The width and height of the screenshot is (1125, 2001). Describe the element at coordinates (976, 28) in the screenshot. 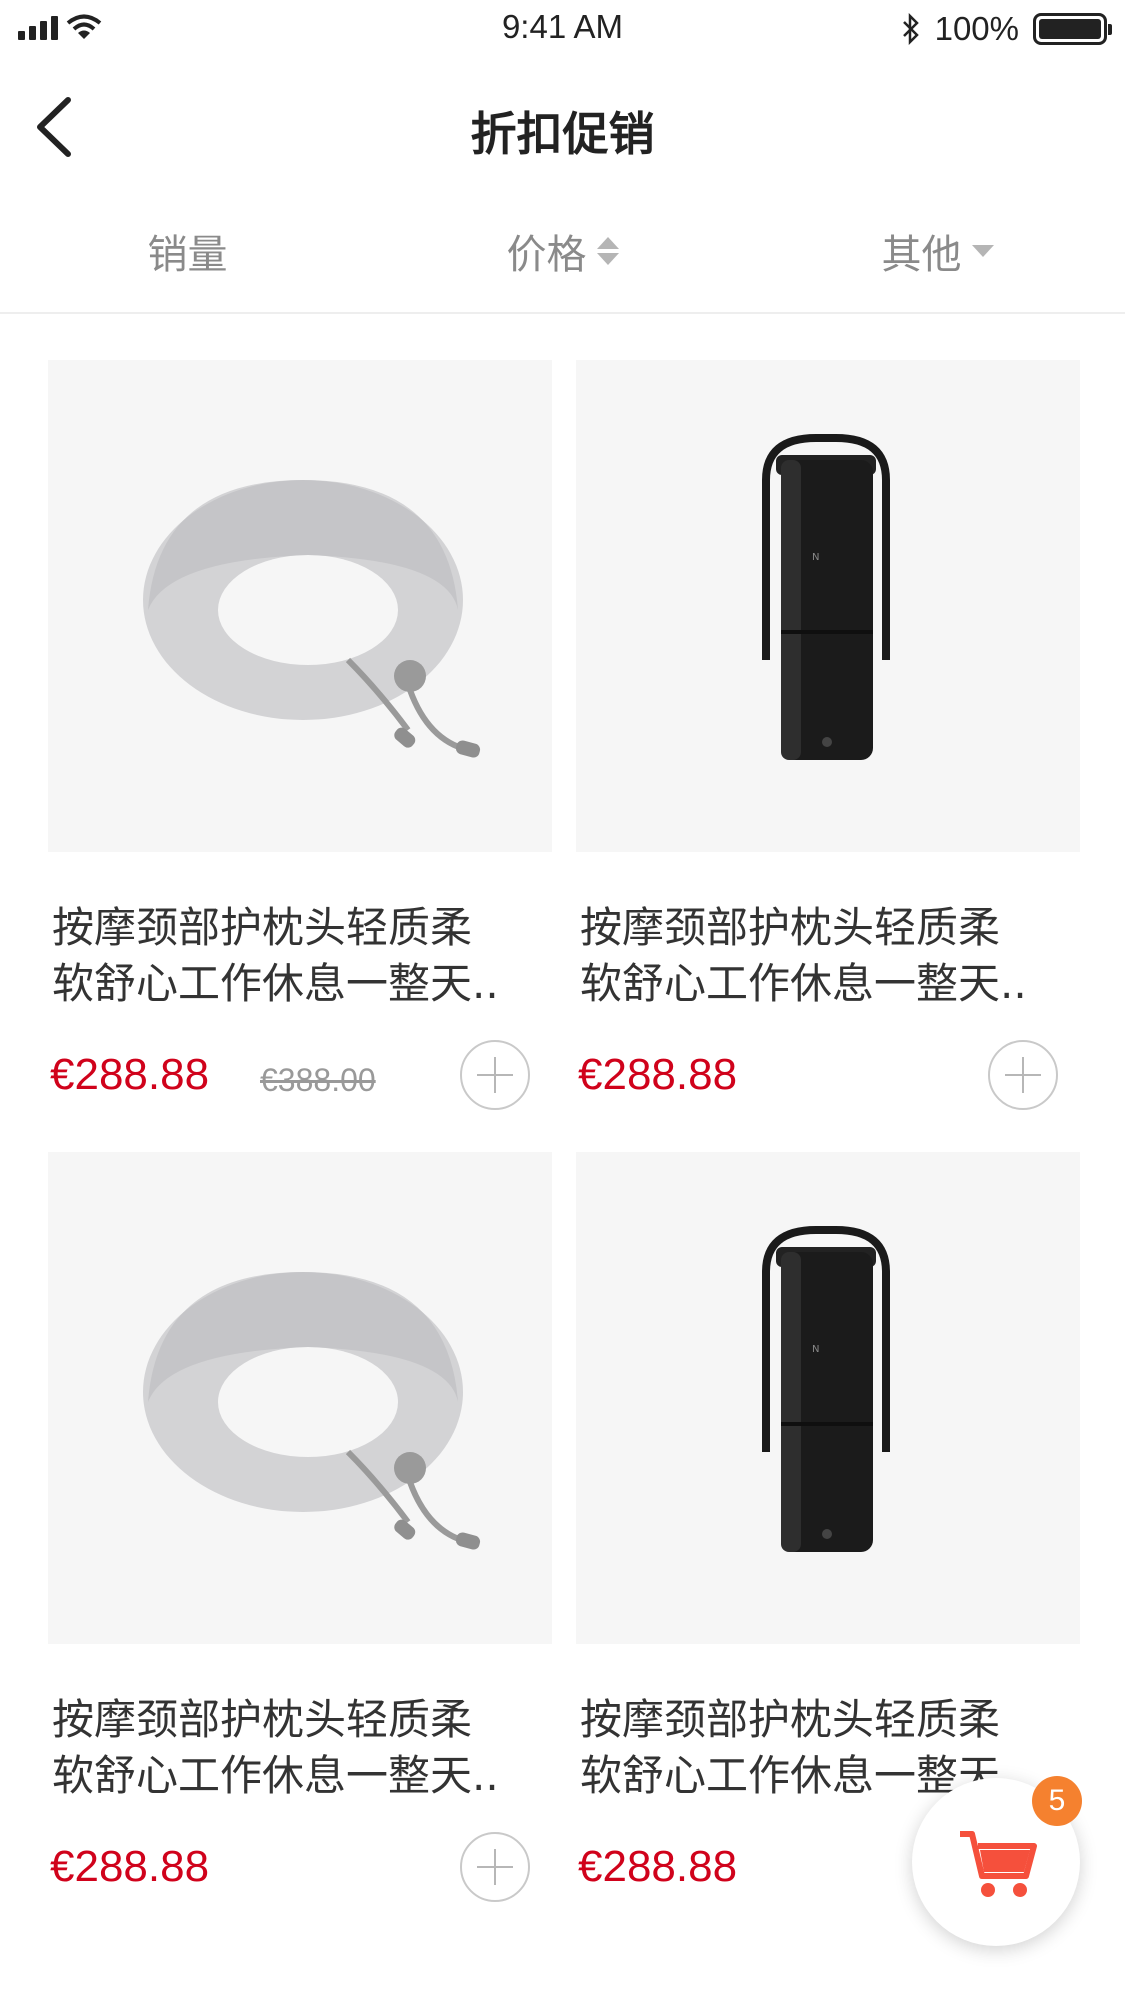

I see `battery-percent: 100%` at that location.